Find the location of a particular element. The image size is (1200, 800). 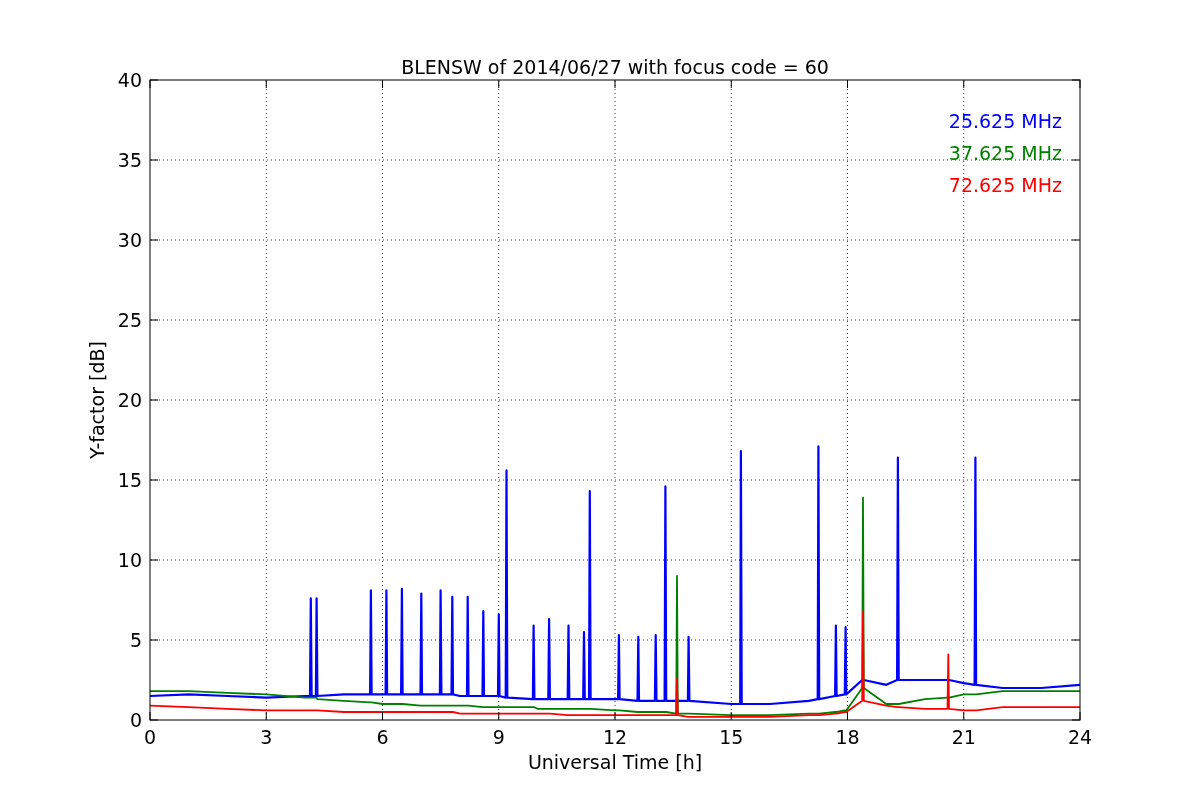

x-tick-label: 24 is located at coordinates (1080, 737).